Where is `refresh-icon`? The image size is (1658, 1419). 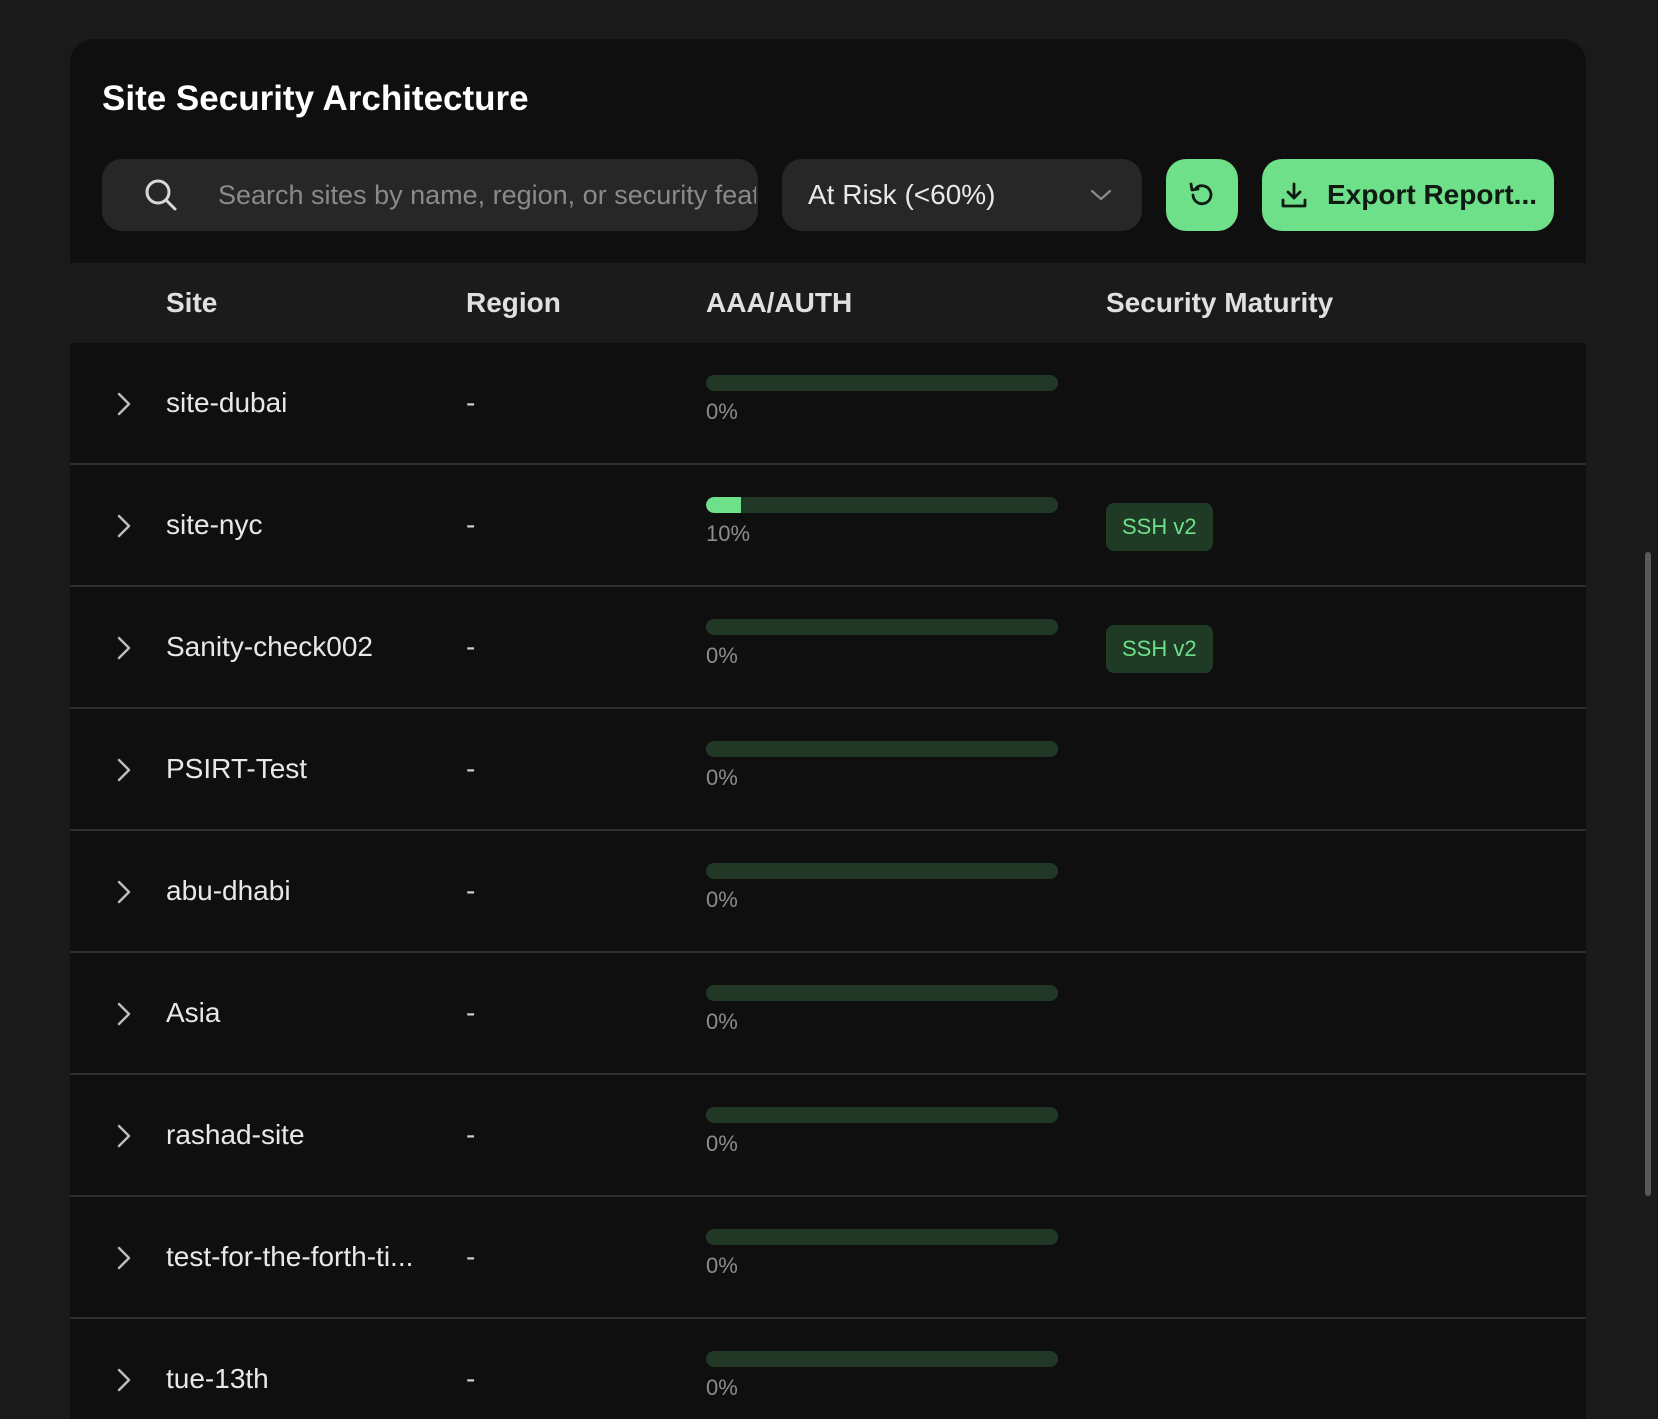 refresh-icon is located at coordinates (1201, 194).